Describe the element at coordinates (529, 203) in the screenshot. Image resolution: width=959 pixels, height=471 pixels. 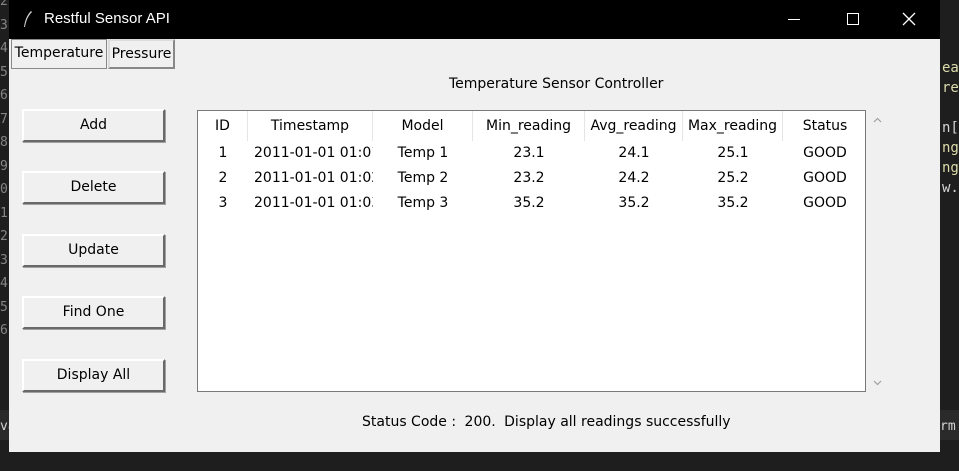
I see `cell-min-reading: 35.2` at that location.